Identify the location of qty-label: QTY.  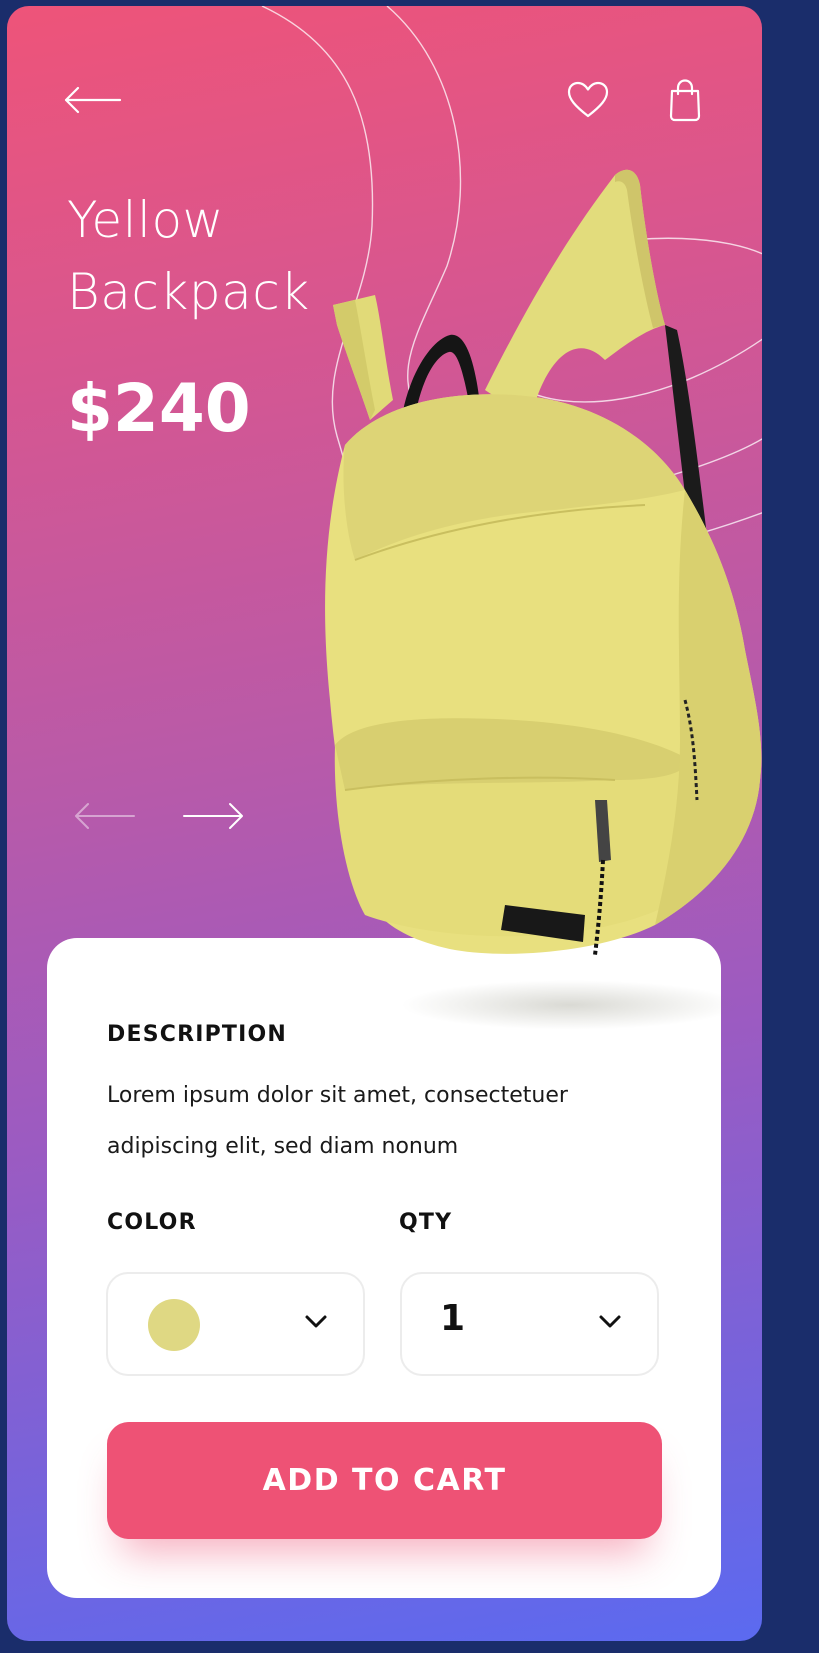
(426, 1222).